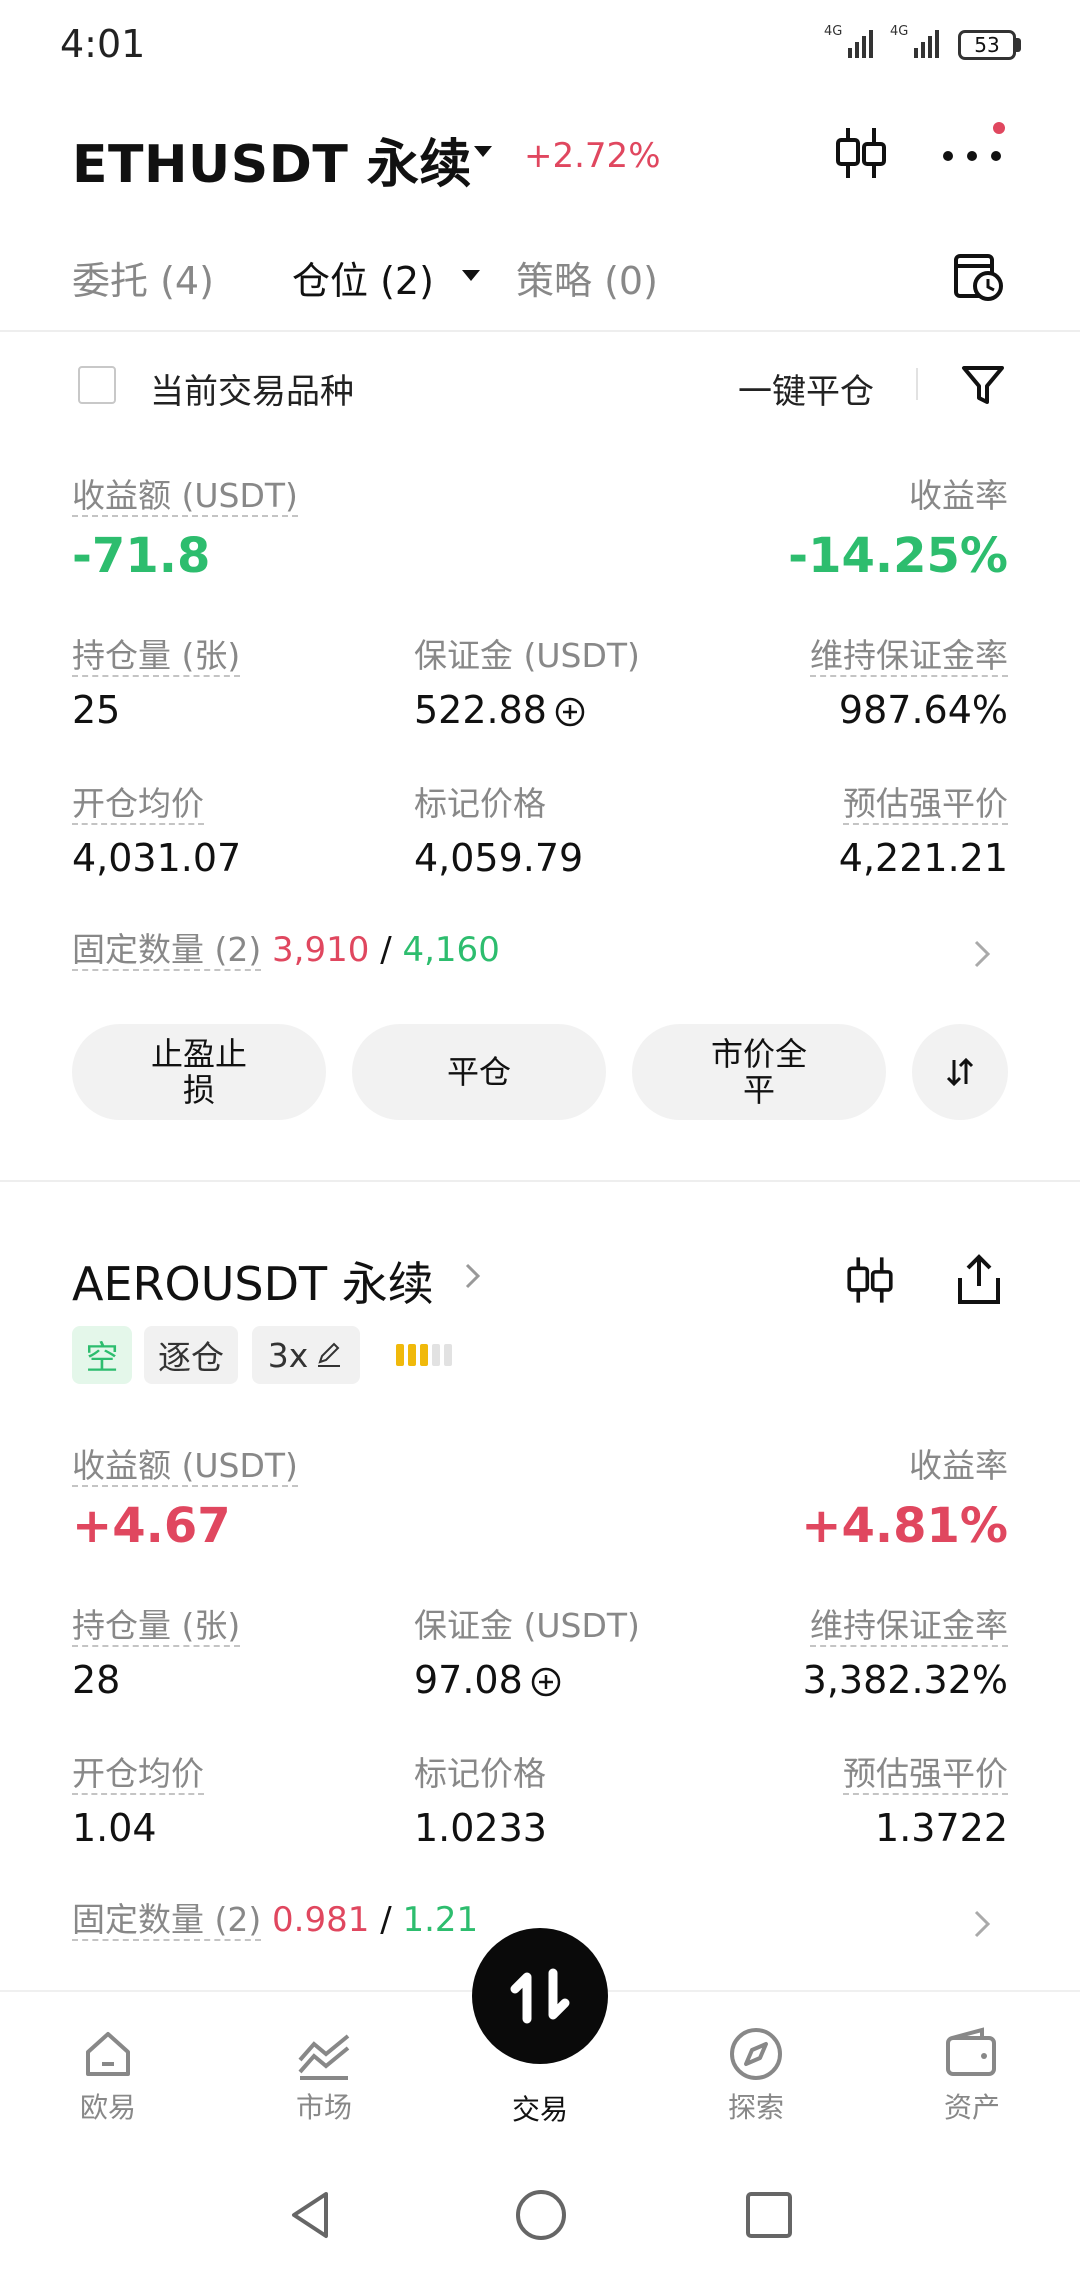 The image size is (1080, 2282). Describe the element at coordinates (103, 44) in the screenshot. I see `status-time: 4:01` at that location.